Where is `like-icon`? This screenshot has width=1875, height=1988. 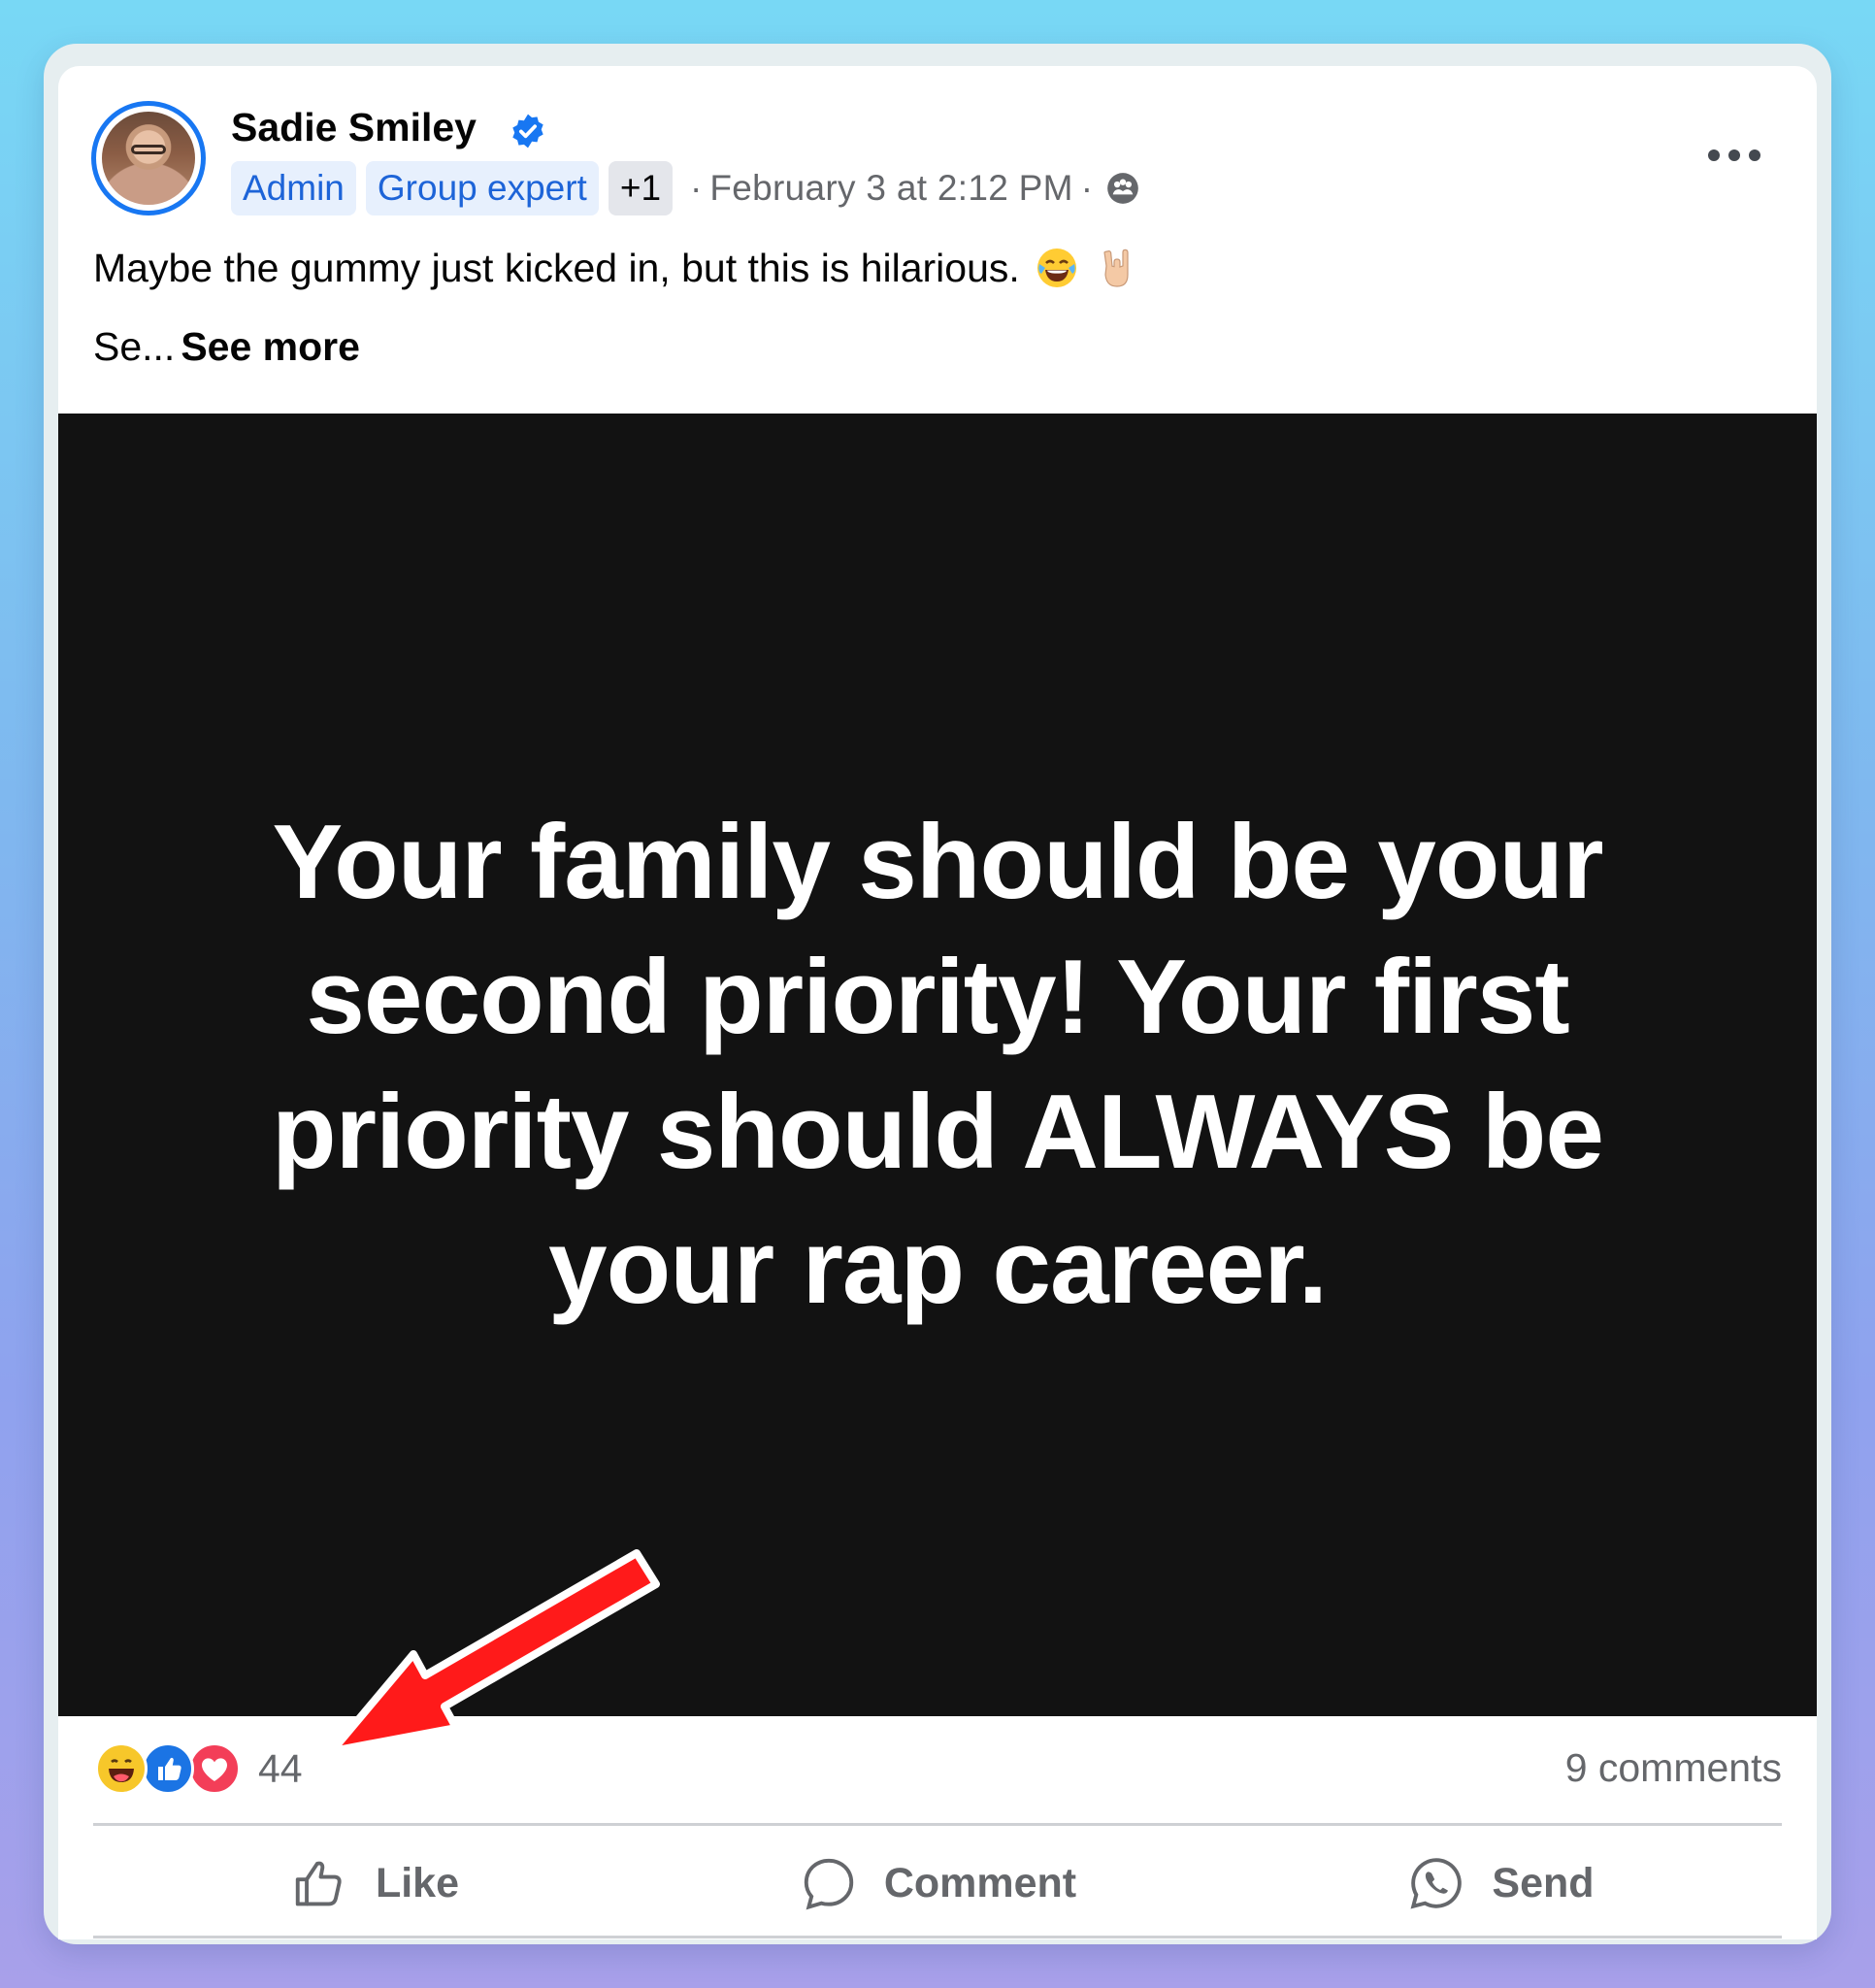
like-icon is located at coordinates (168, 1769).